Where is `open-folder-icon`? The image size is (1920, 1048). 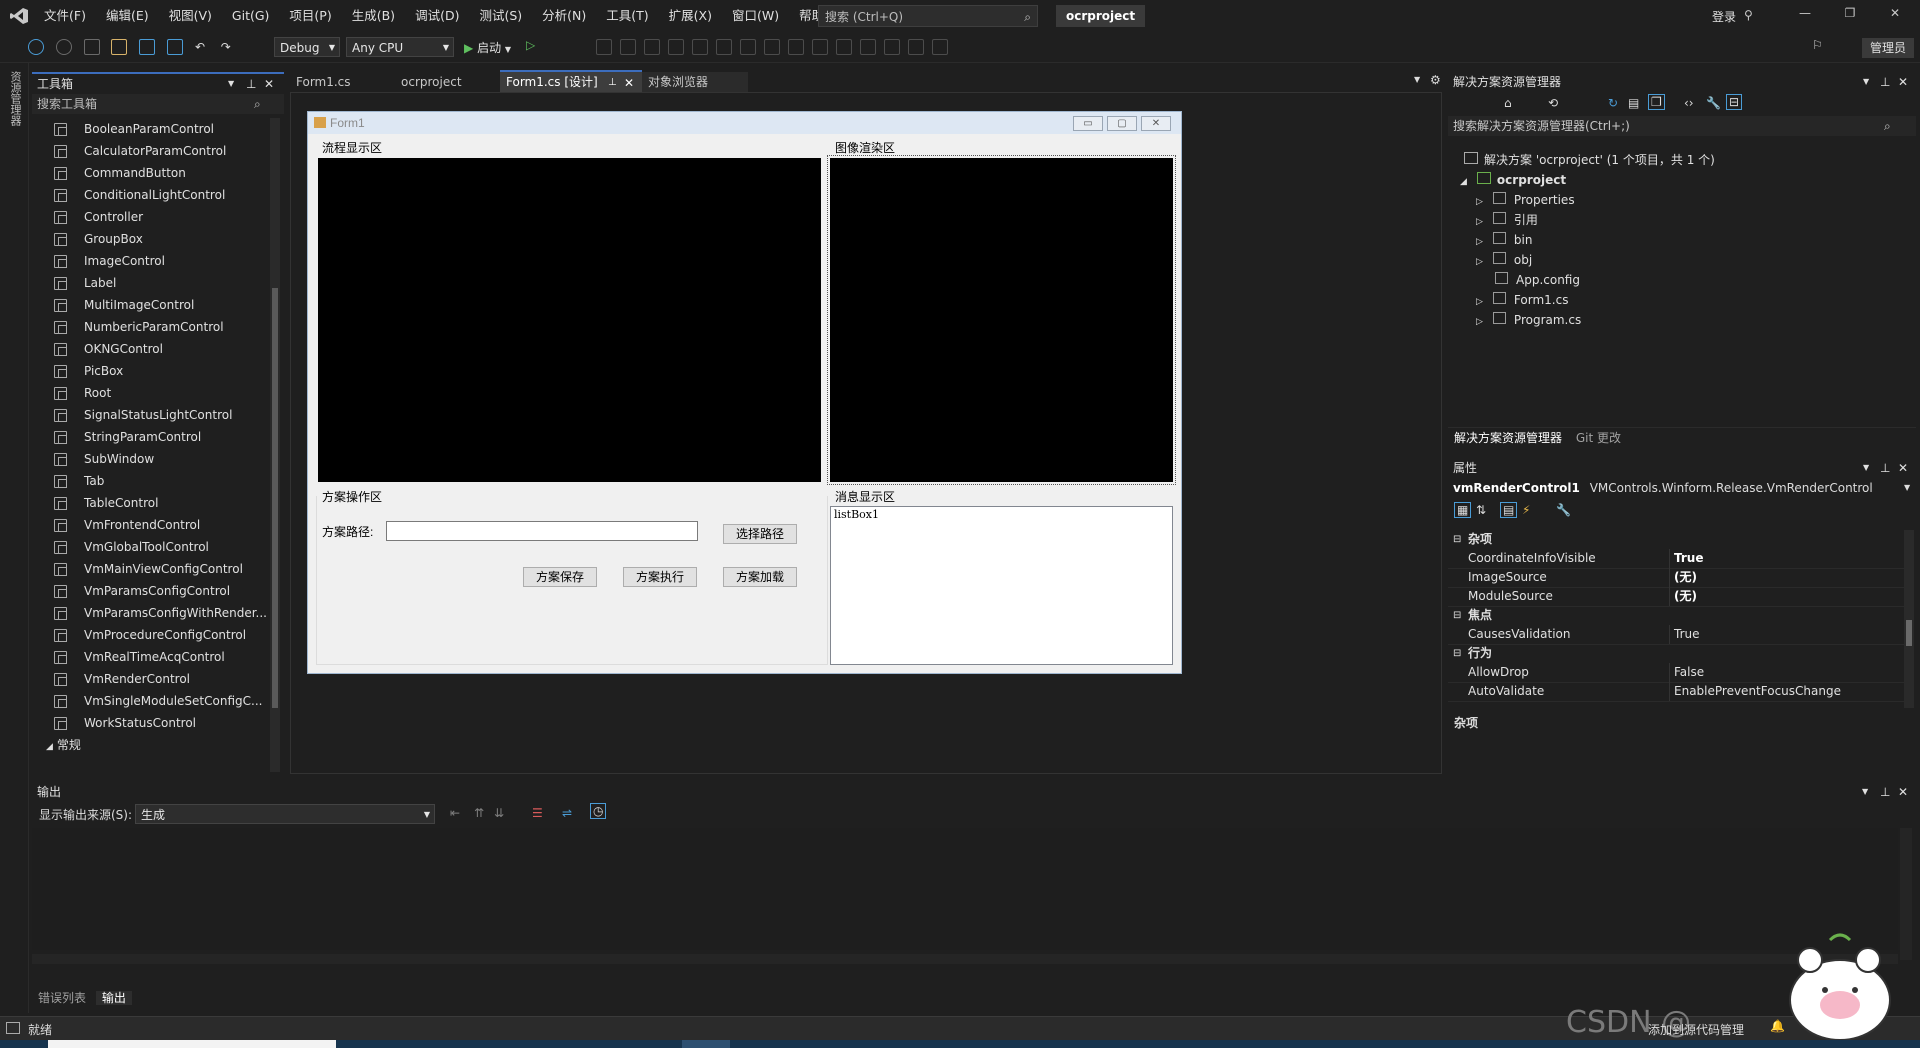
open-folder-icon is located at coordinates (119, 47).